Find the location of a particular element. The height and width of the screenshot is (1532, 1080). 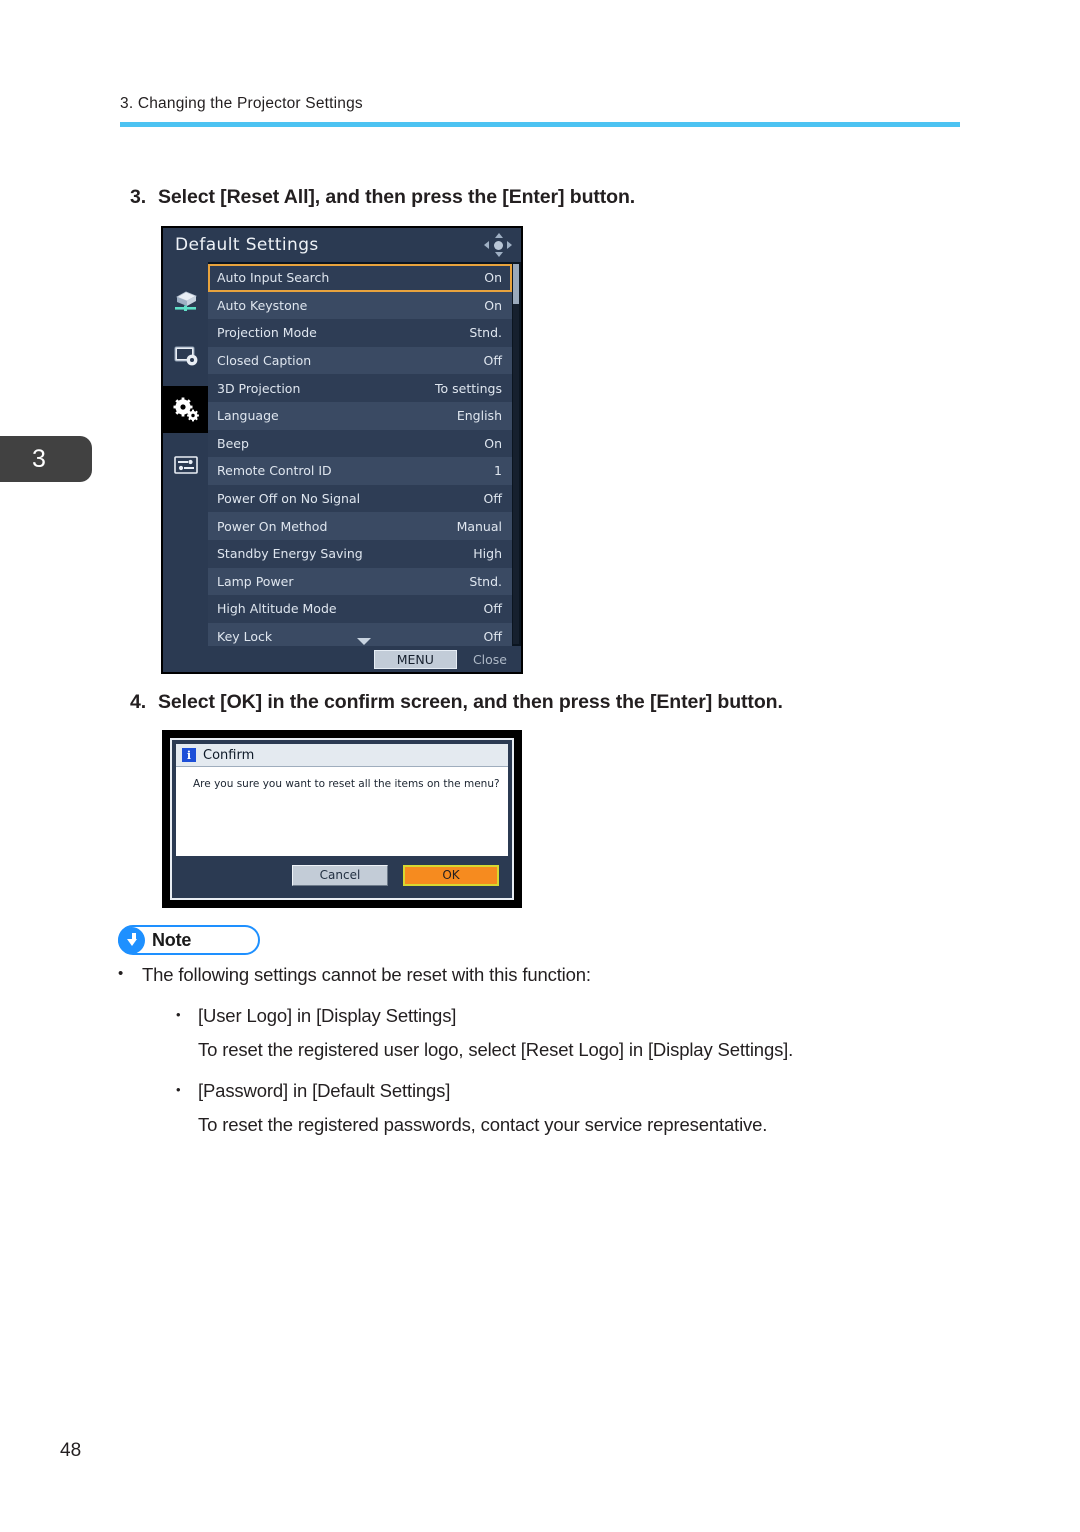

note-badge: Note is located at coordinates (189, 940).